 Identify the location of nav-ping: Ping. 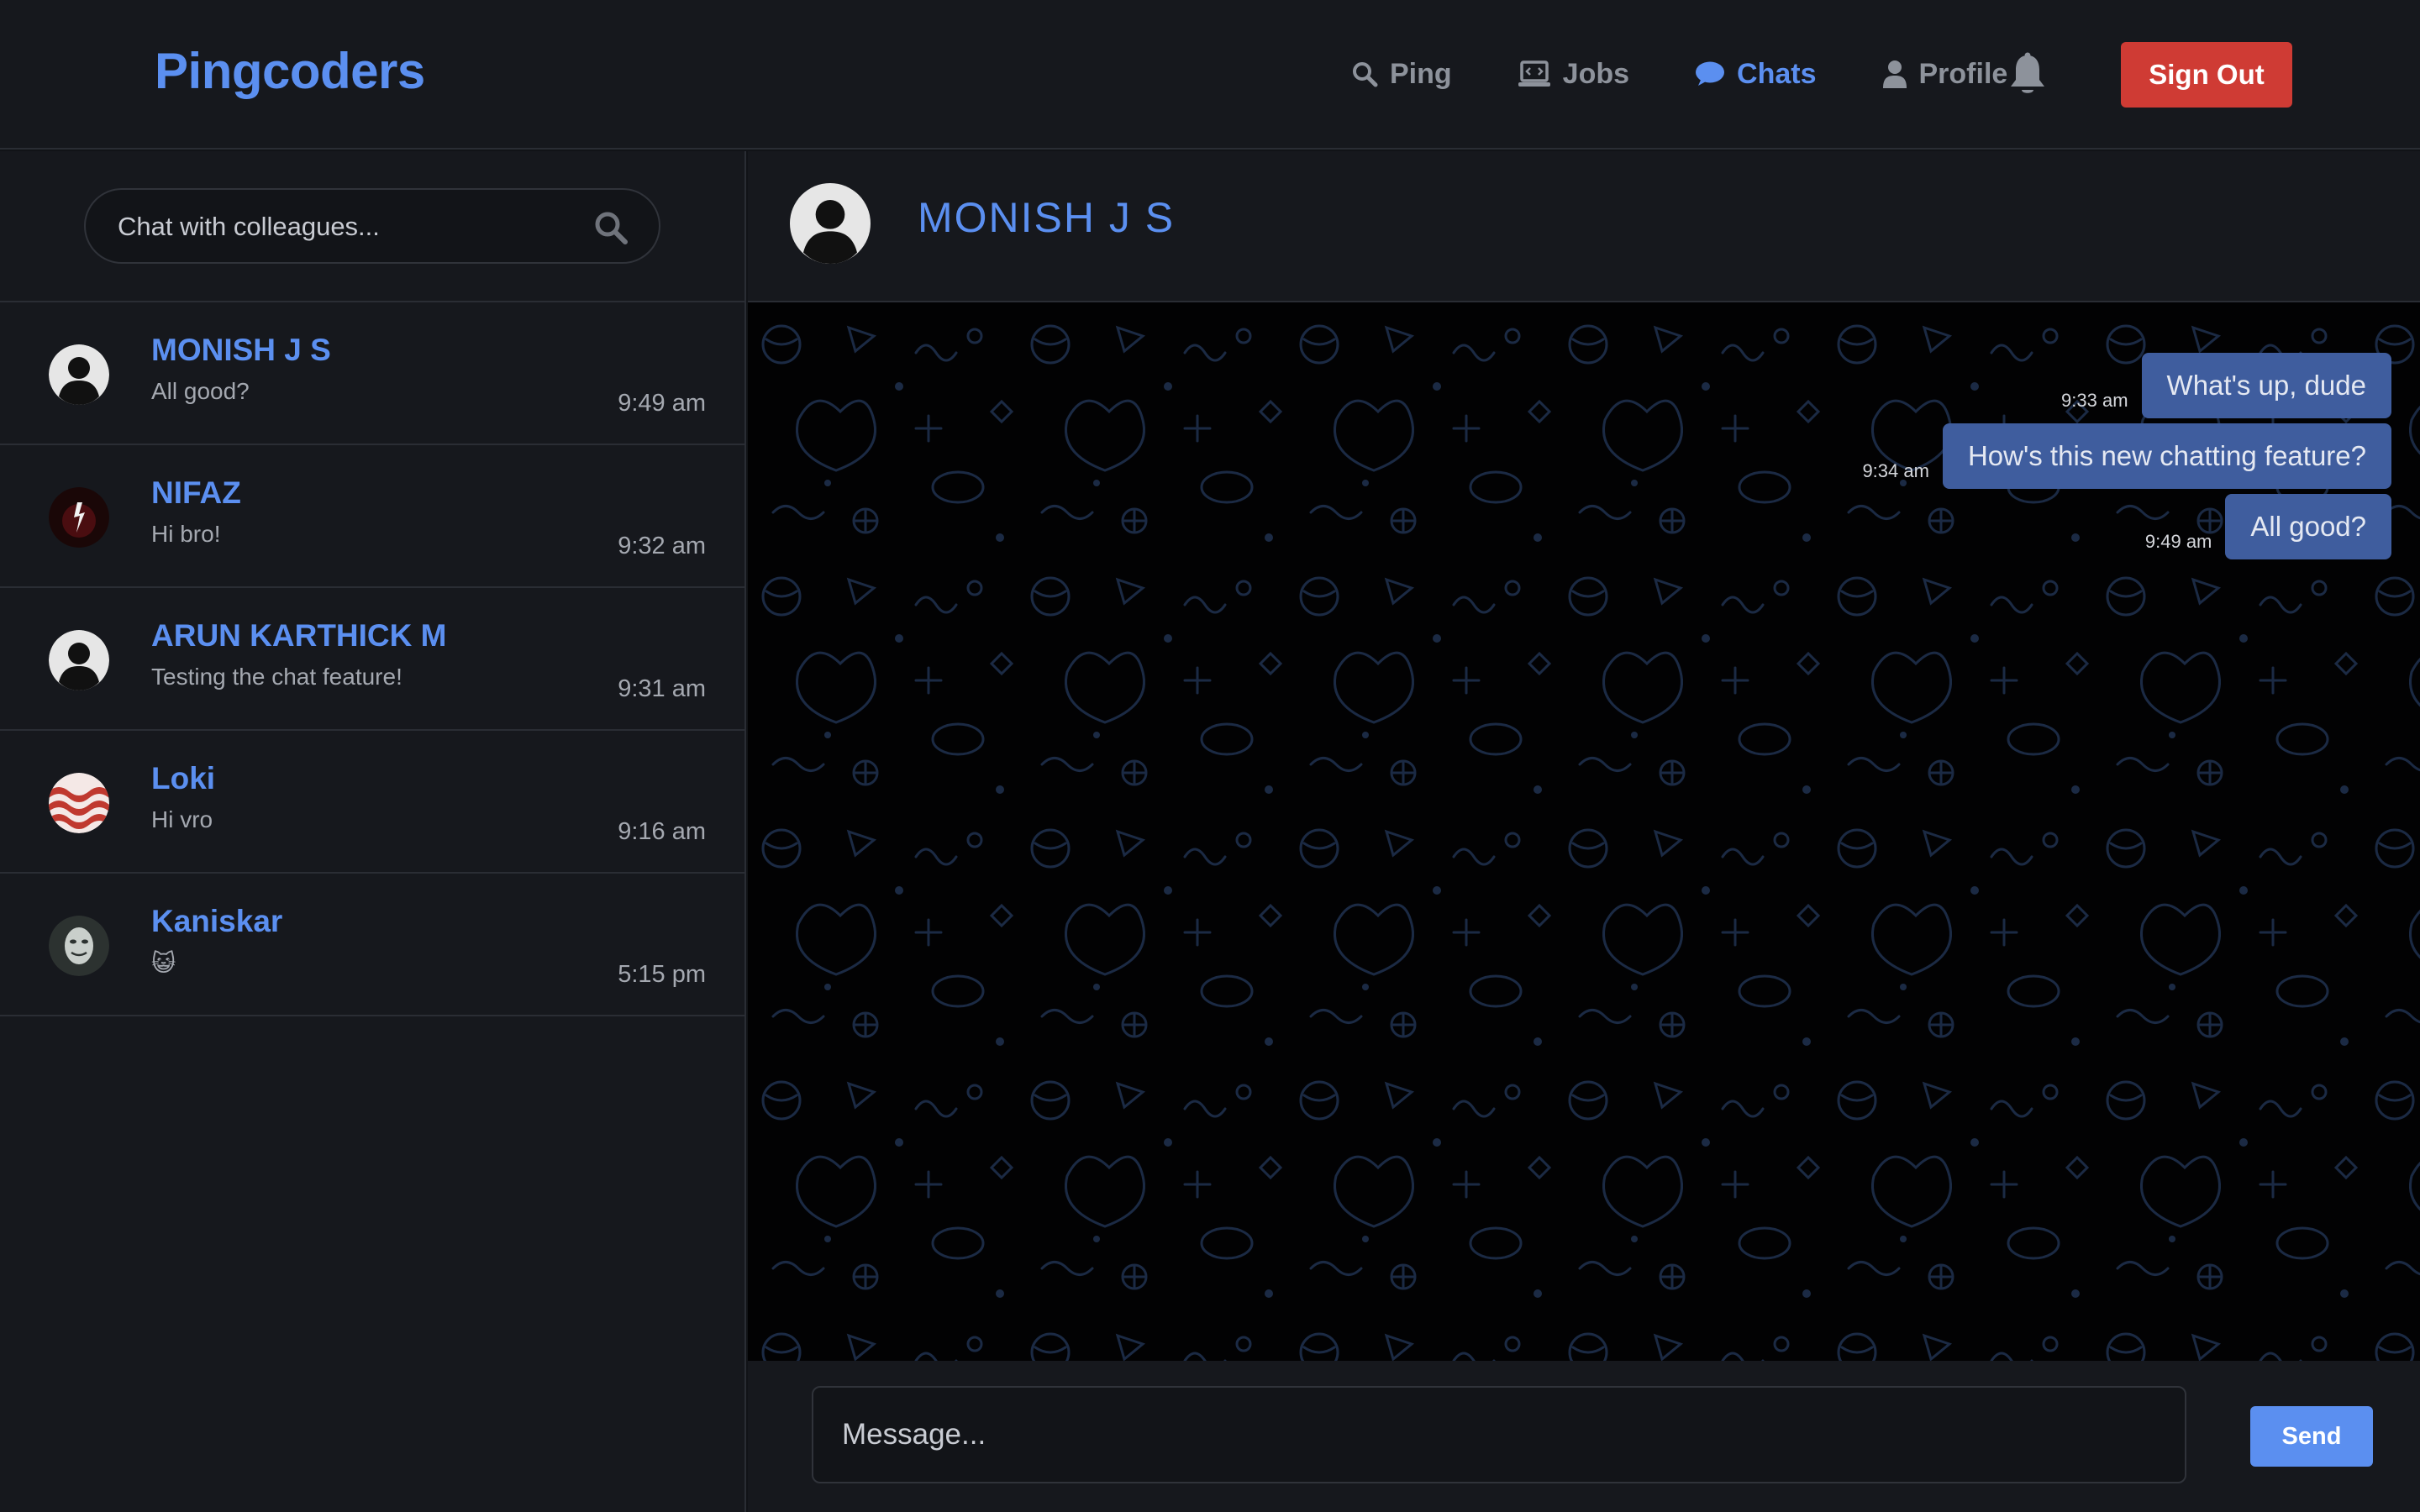
(1402, 74).